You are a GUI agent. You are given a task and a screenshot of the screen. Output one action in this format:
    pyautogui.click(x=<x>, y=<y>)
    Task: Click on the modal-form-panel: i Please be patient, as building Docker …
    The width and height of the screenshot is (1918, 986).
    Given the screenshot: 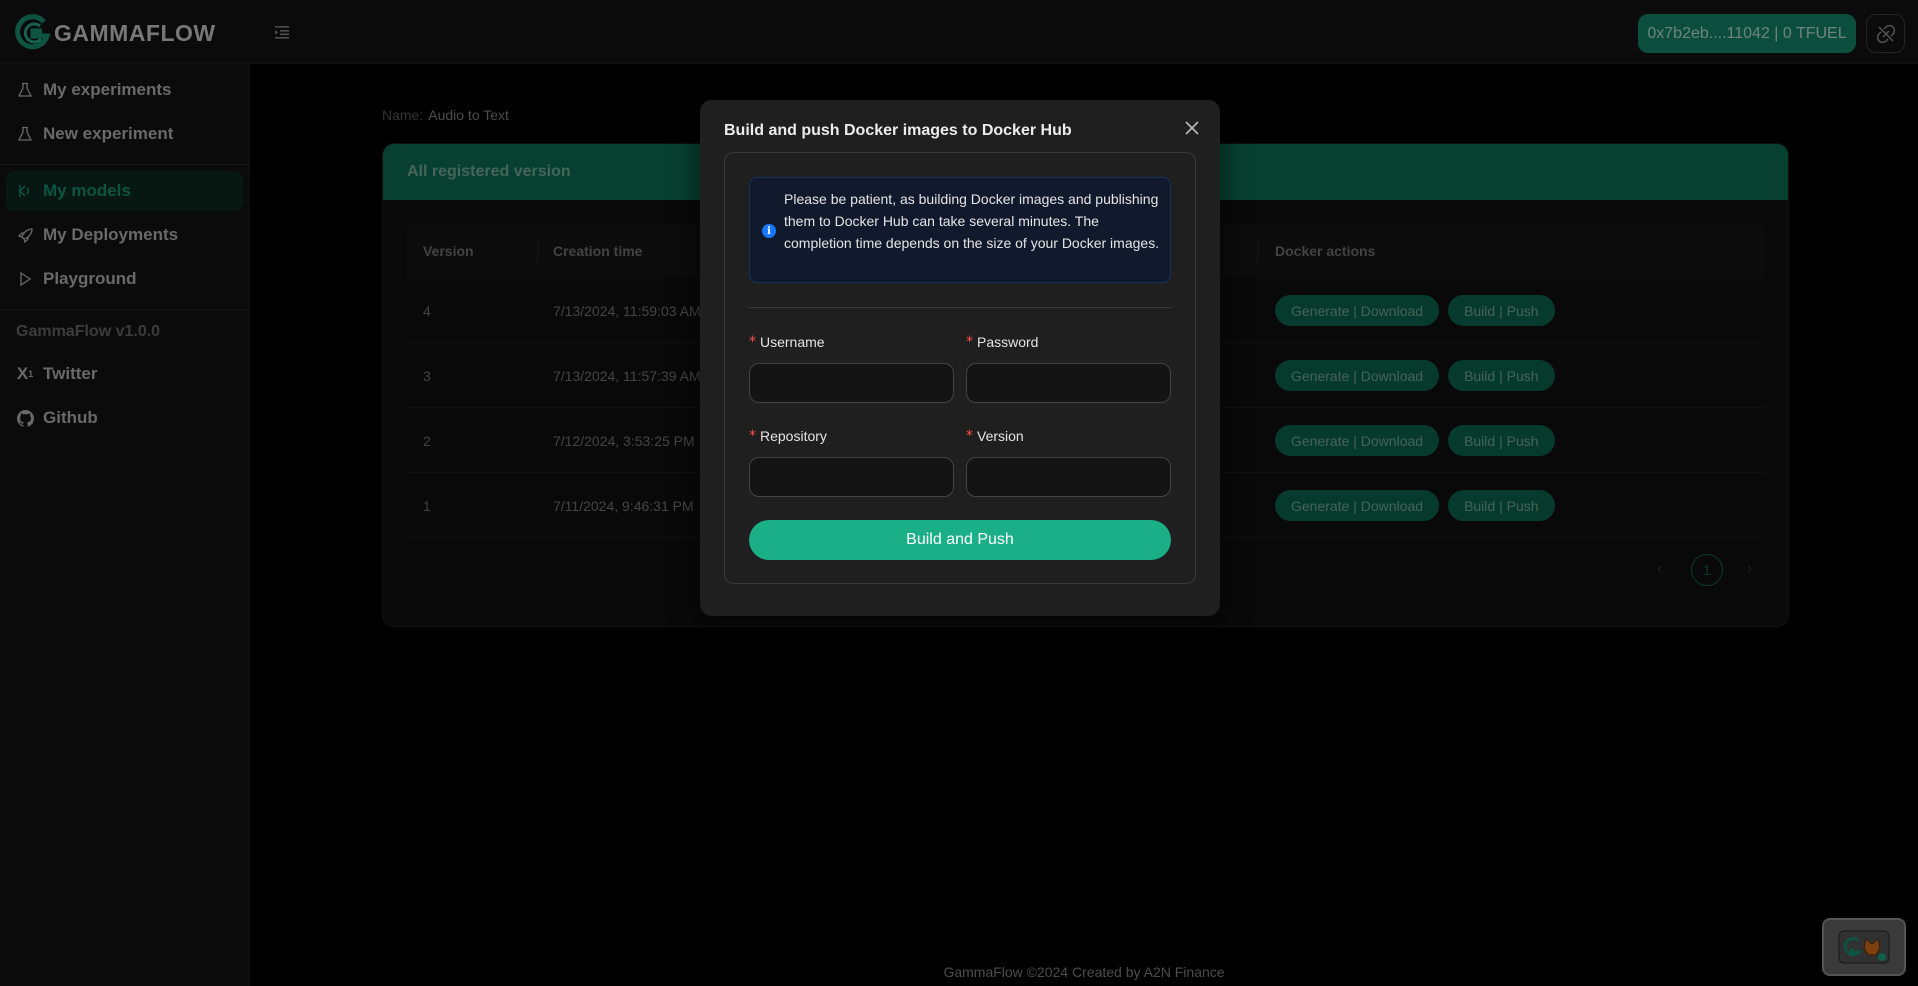 What is the action you would take?
    pyautogui.click(x=960, y=368)
    